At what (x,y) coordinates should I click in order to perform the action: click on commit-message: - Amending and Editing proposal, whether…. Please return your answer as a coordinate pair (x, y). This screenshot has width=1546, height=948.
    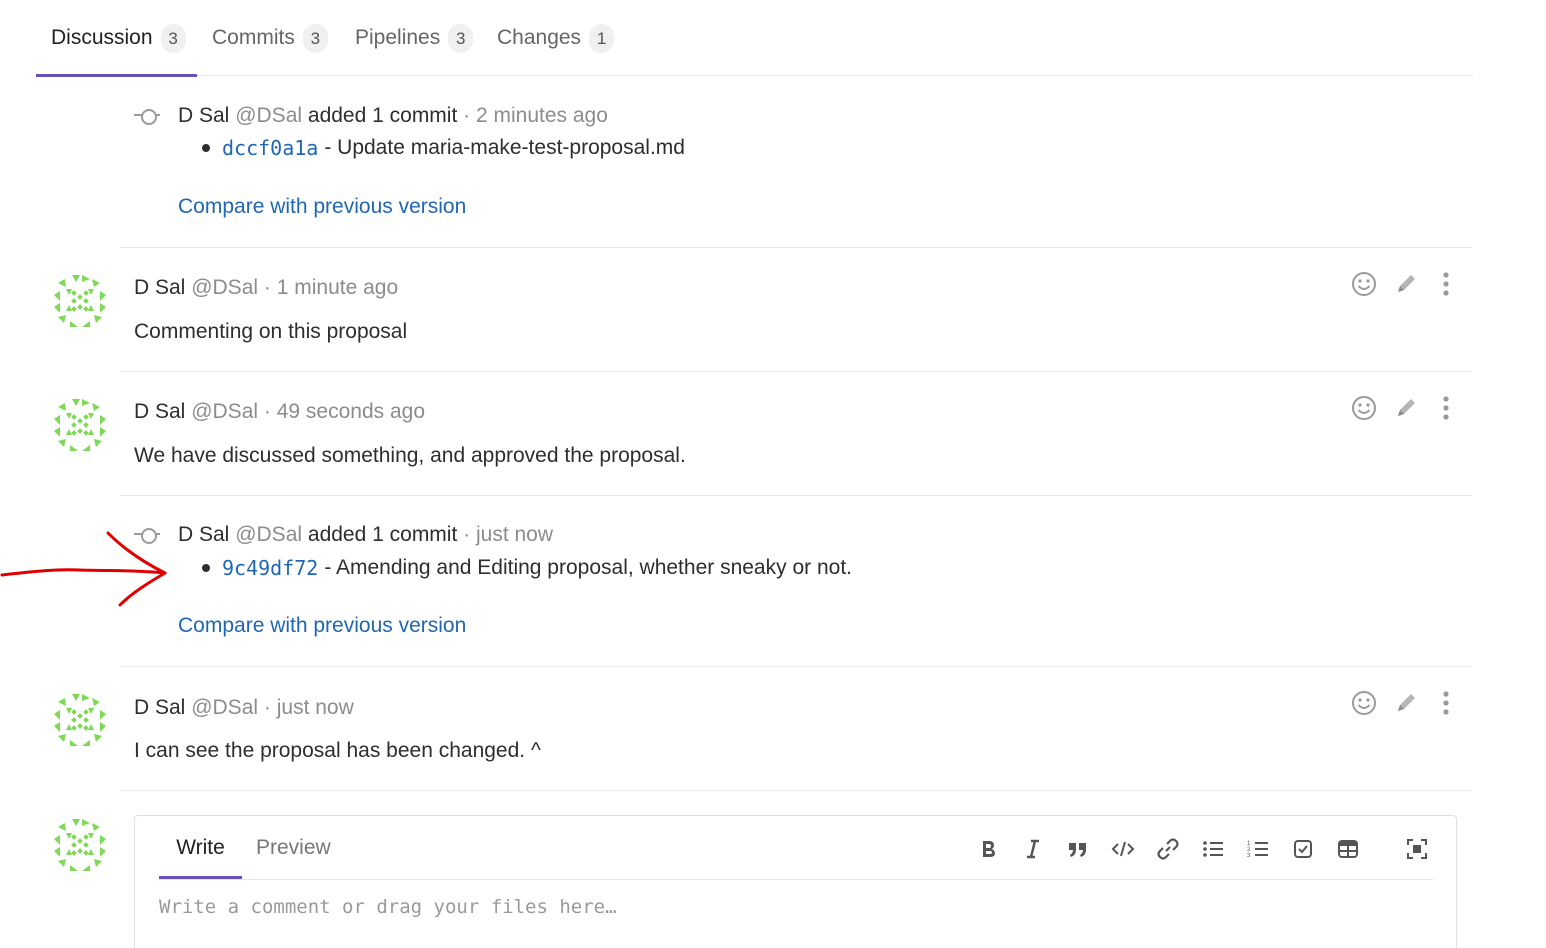
    Looking at the image, I should click on (588, 567).